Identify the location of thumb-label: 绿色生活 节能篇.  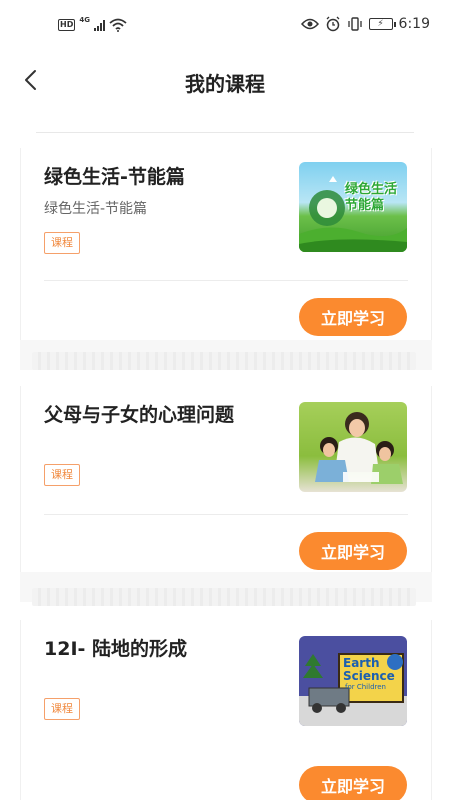
(371, 197).